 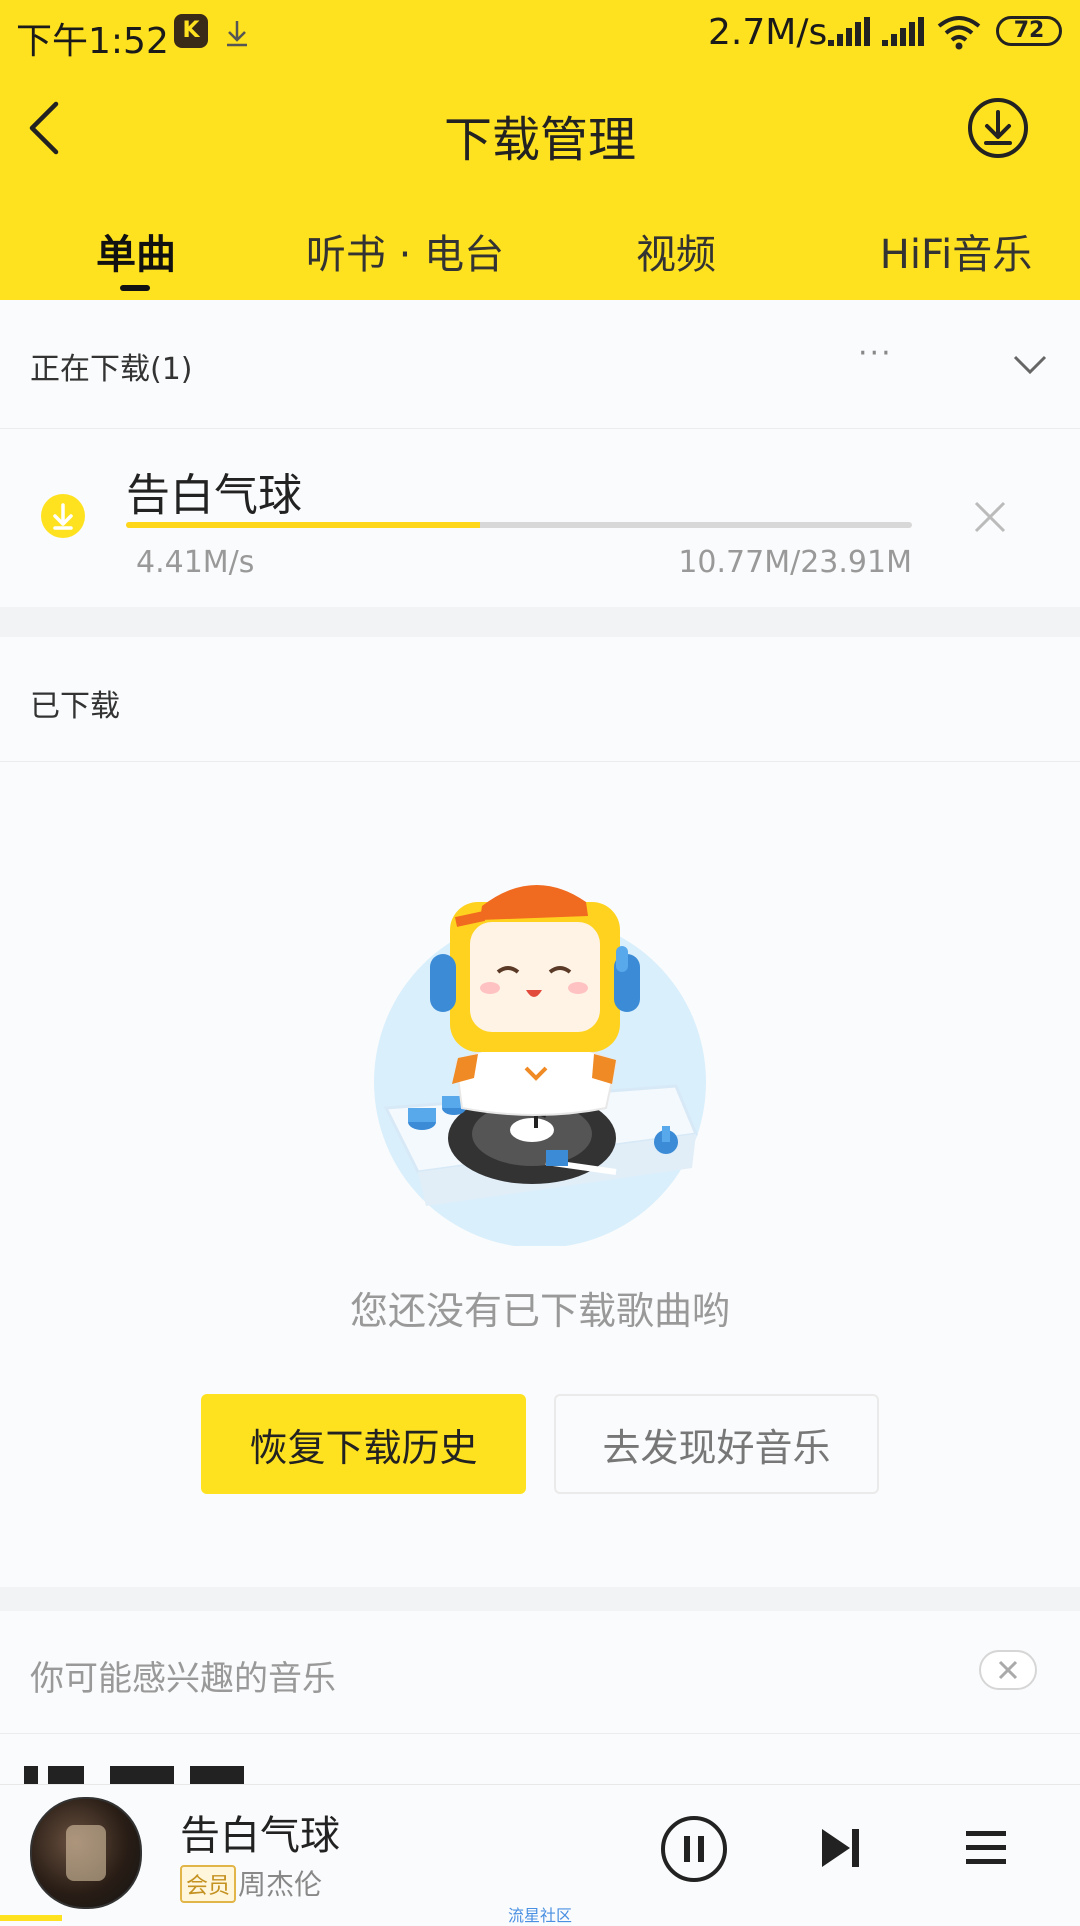 What do you see at coordinates (539, 140) in the screenshot?
I see `page-title: 下载管理` at bounding box center [539, 140].